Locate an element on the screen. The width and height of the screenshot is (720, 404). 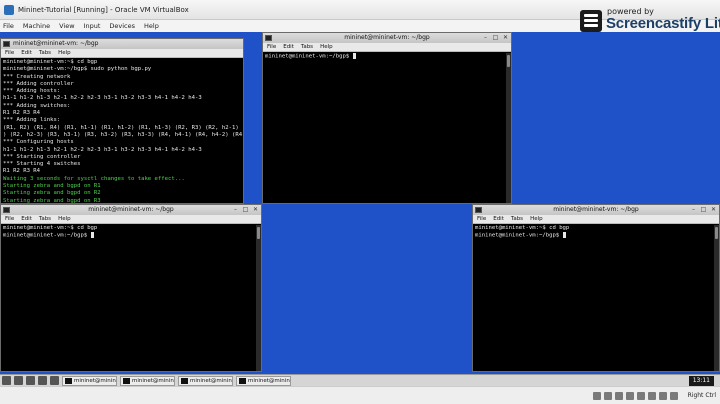
network-icon is located at coordinates (630, 396).